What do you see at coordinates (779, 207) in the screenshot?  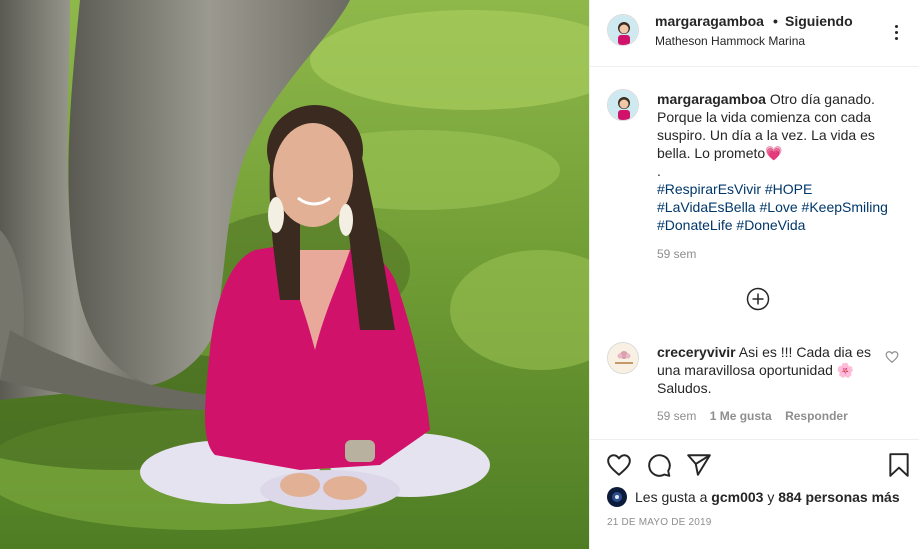 I see `hashtag-link: #Love` at bounding box center [779, 207].